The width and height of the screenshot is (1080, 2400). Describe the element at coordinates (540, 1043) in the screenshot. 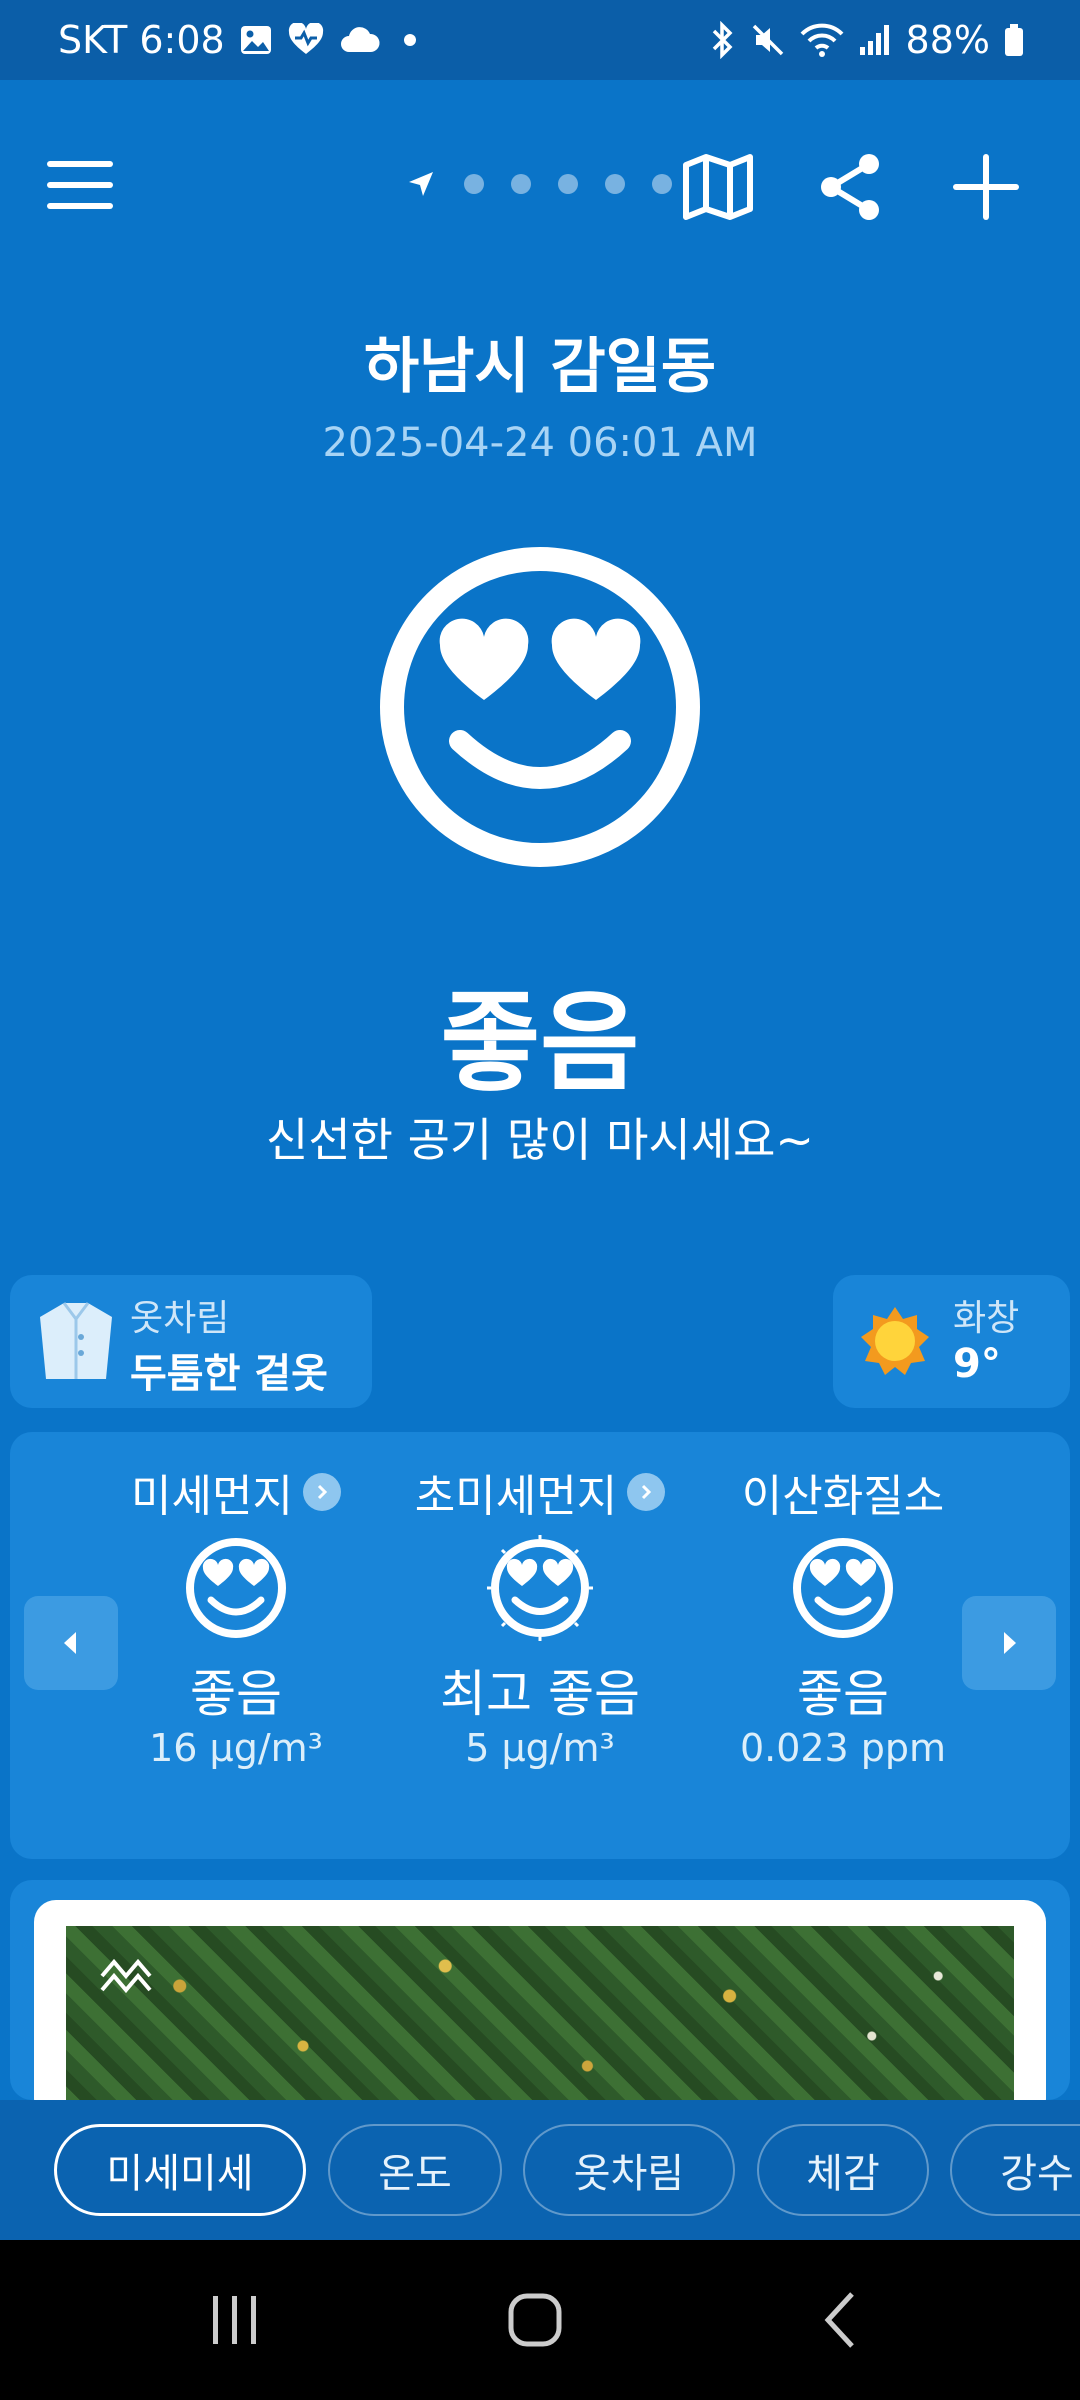

I see `overall-status: 좋음` at that location.